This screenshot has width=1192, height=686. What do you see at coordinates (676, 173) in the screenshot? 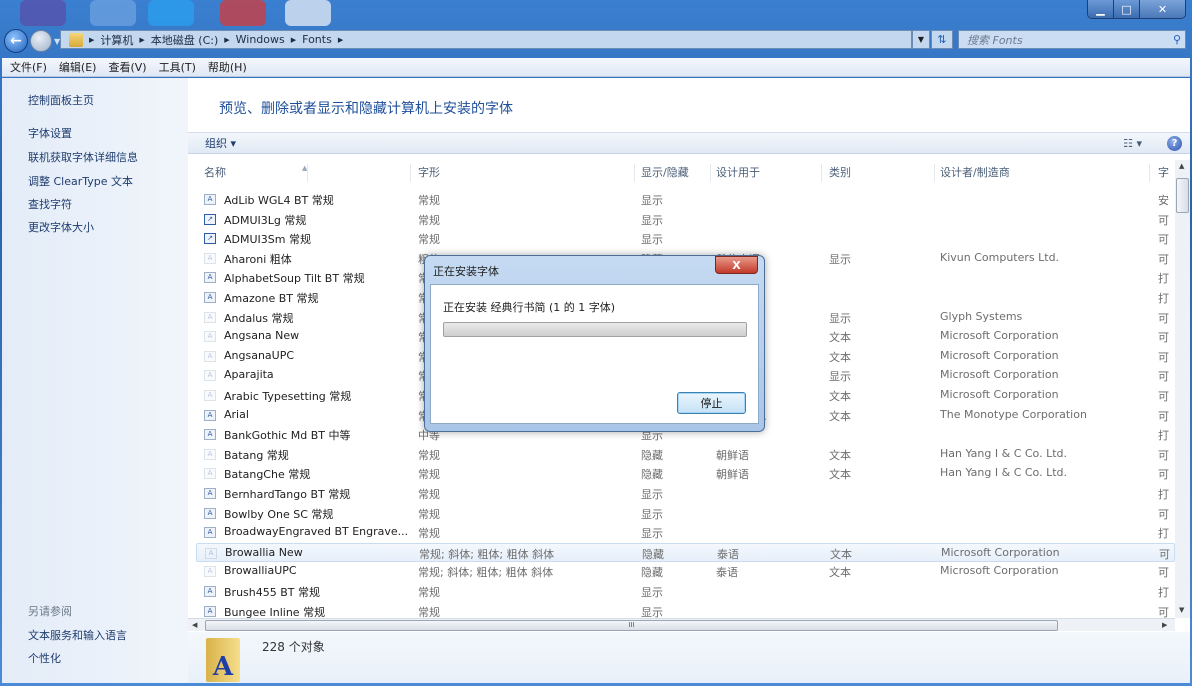
I see `column-header-show-hide: 显示/隐藏` at bounding box center [676, 173].